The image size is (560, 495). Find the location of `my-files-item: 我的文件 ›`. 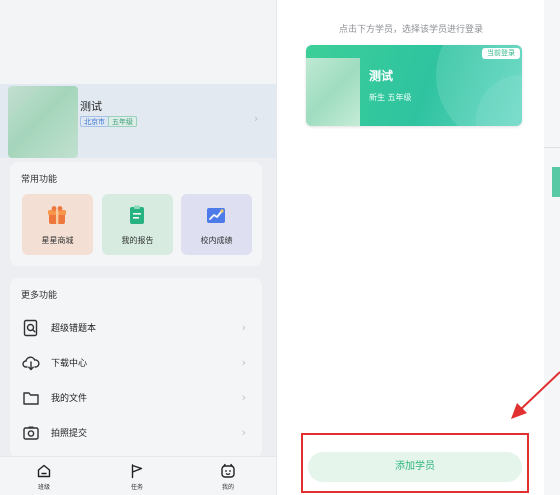

my-files-item: 我的文件 › is located at coordinates (137, 398).